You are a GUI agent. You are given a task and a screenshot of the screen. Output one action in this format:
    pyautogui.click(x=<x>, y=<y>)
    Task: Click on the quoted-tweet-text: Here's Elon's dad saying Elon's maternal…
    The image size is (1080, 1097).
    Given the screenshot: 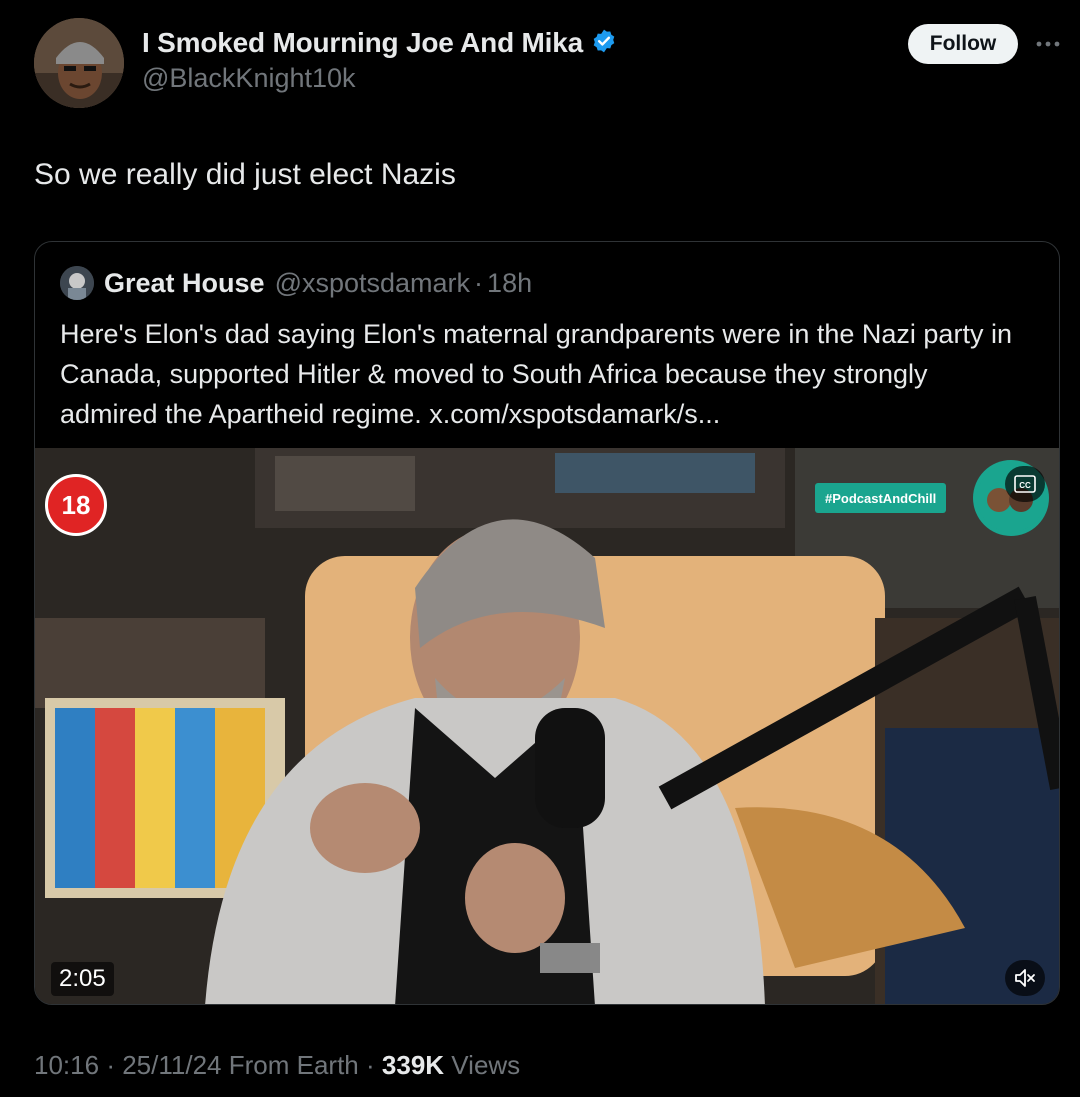 What is the action you would take?
    pyautogui.click(x=536, y=374)
    